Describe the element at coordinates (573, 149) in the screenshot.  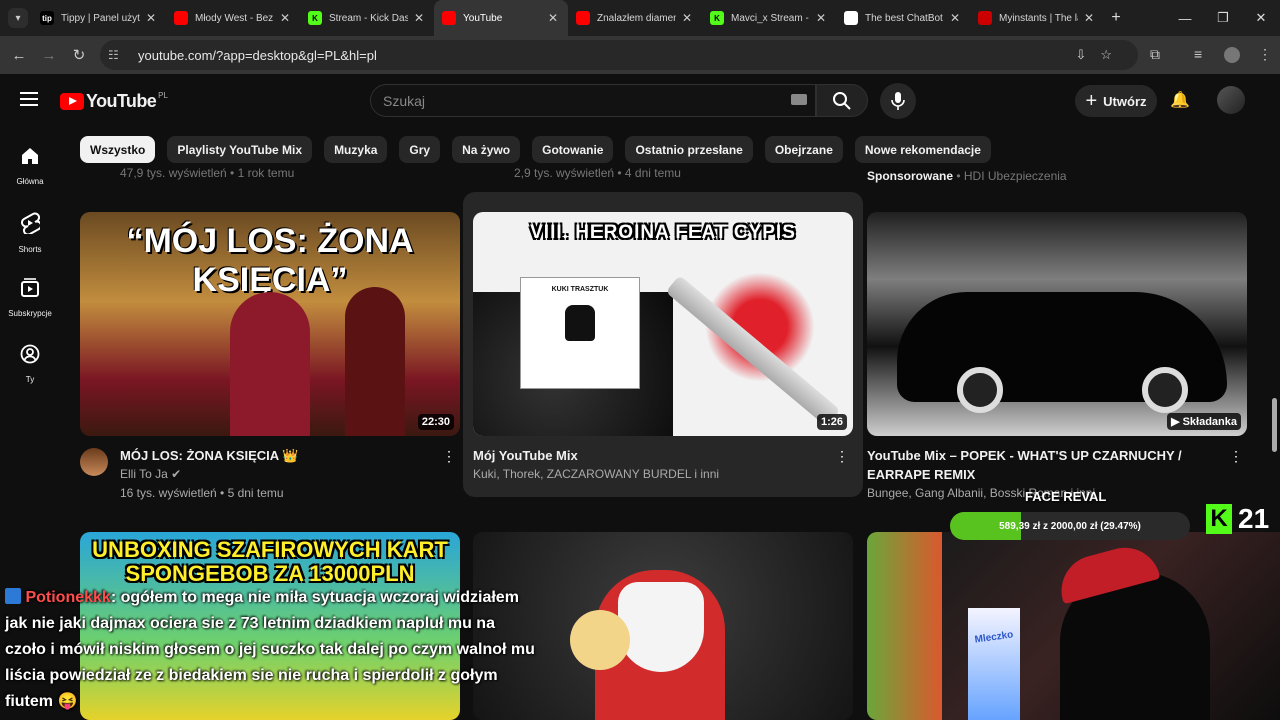
I see `filter-chip: Gotowanie` at that location.